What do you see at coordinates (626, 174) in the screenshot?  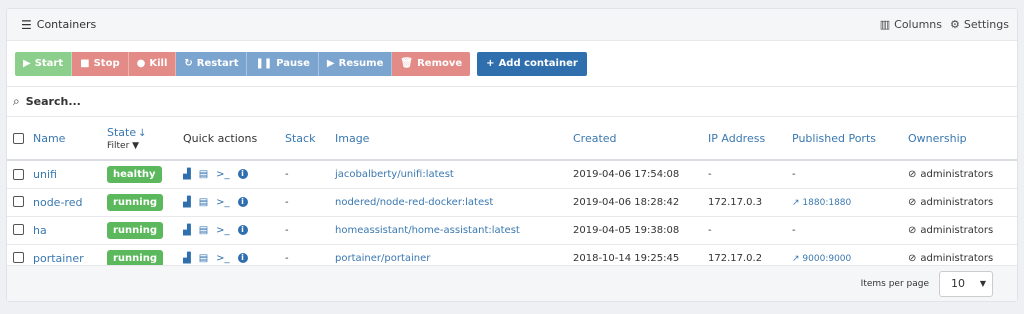 I see `created-cell: 2019-04-06 17:54:08` at bounding box center [626, 174].